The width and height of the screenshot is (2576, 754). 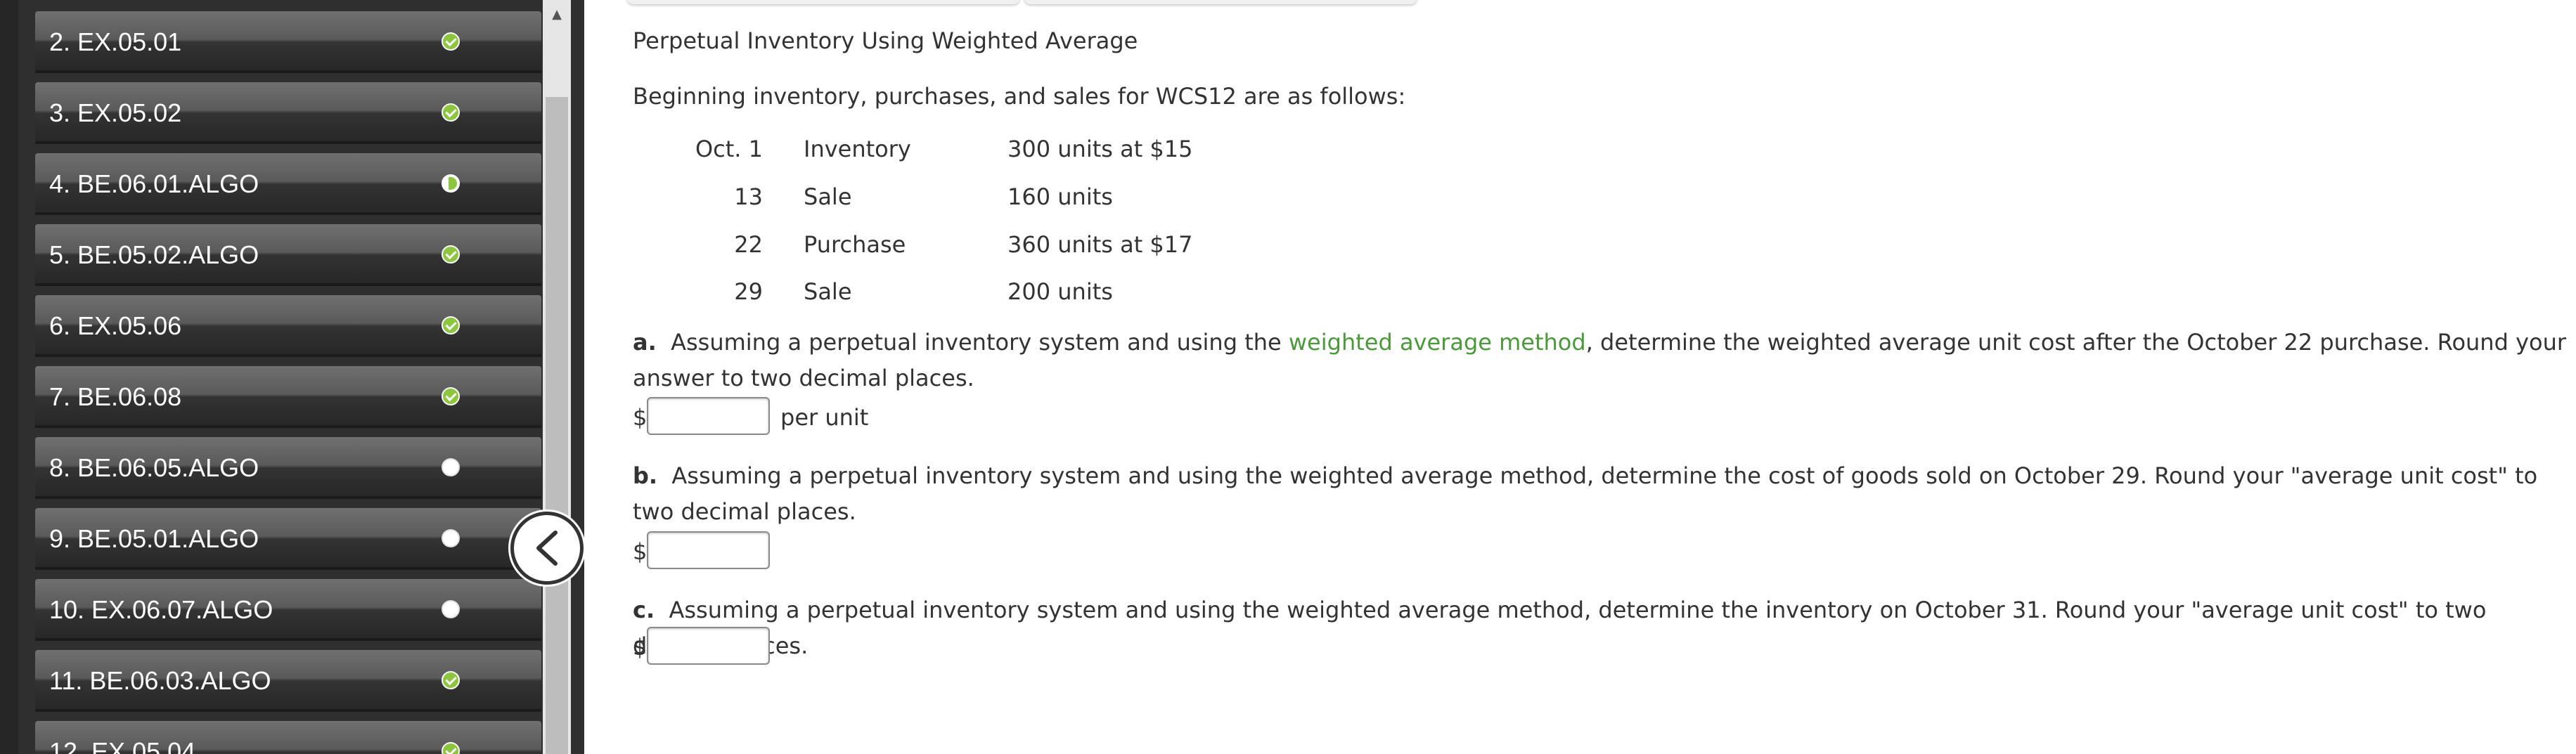 I want to click on transaction-qty: 360 units at $17, so click(x=1100, y=244).